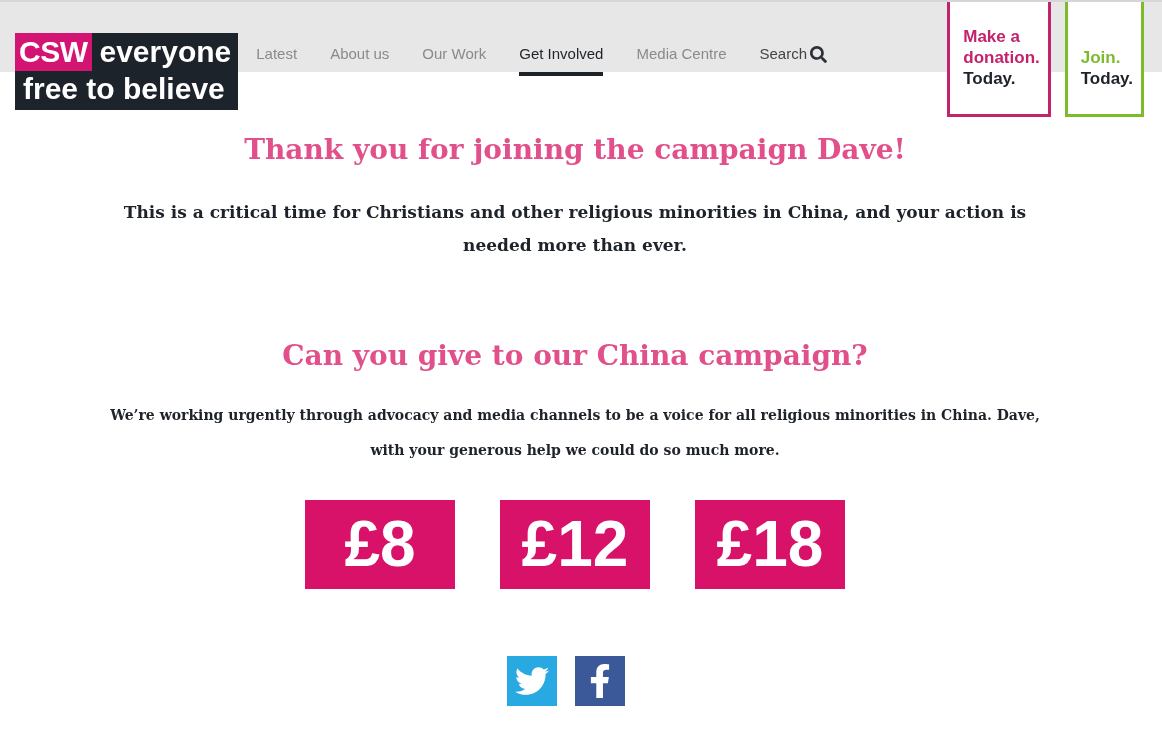 This screenshot has height=732, width=1162. Describe the element at coordinates (575, 150) in the screenshot. I see `page-heading: Thank you for joining the campaign Dave!` at that location.